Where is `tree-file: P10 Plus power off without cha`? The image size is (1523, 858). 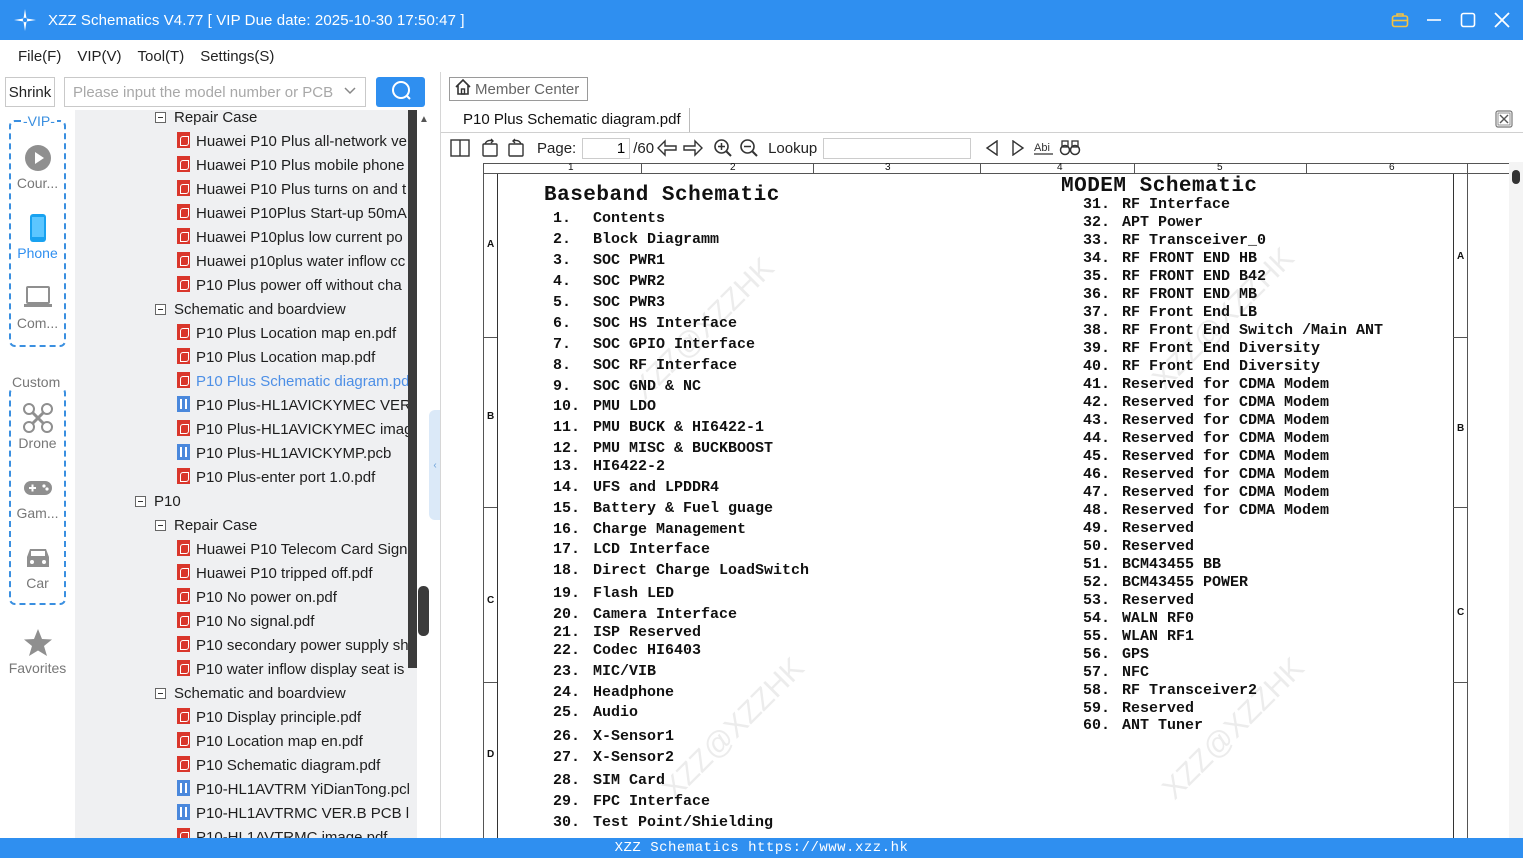 tree-file: P10 Plus power off without cha is located at coordinates (293, 286).